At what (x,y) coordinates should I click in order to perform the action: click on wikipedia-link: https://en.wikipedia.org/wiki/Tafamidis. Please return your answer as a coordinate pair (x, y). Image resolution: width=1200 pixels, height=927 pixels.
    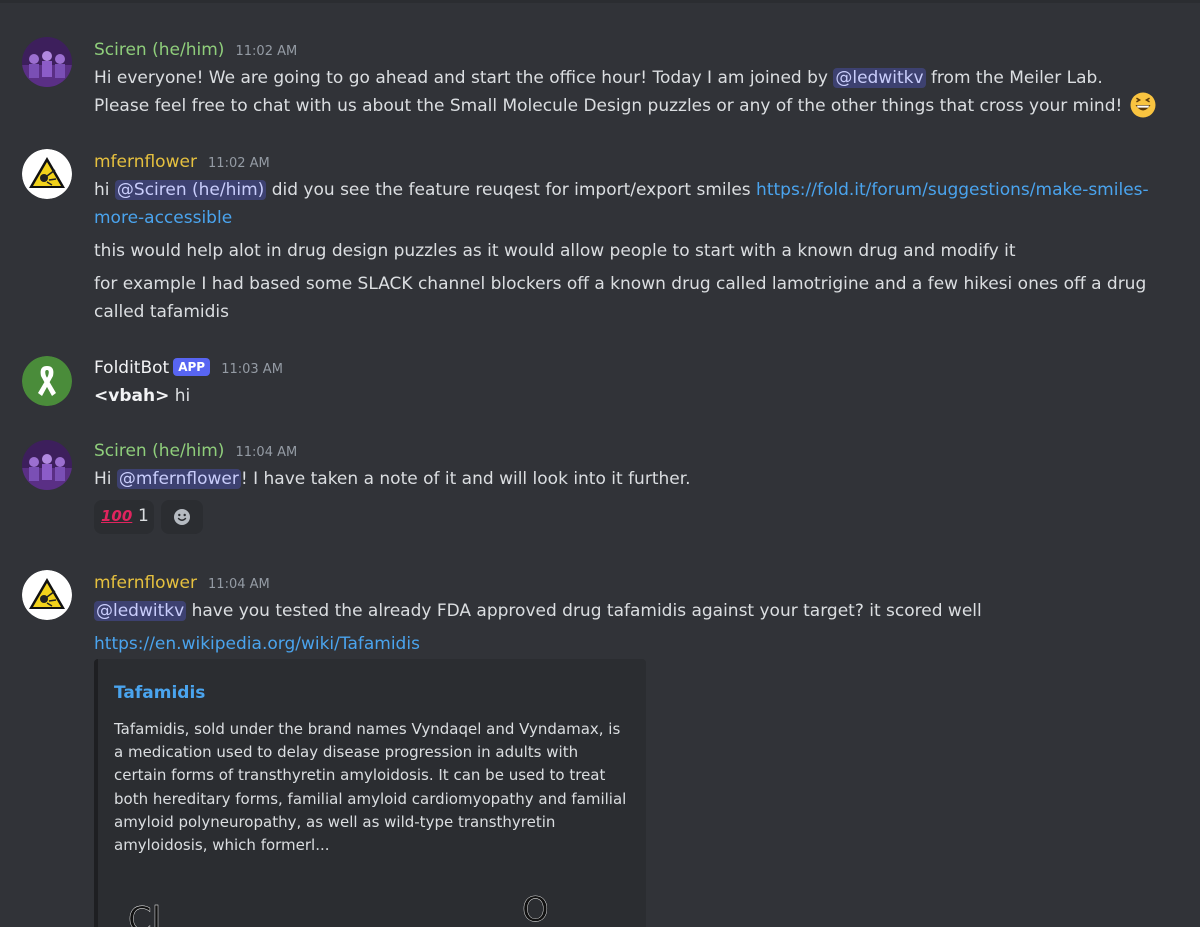
    Looking at the image, I should click on (257, 644).